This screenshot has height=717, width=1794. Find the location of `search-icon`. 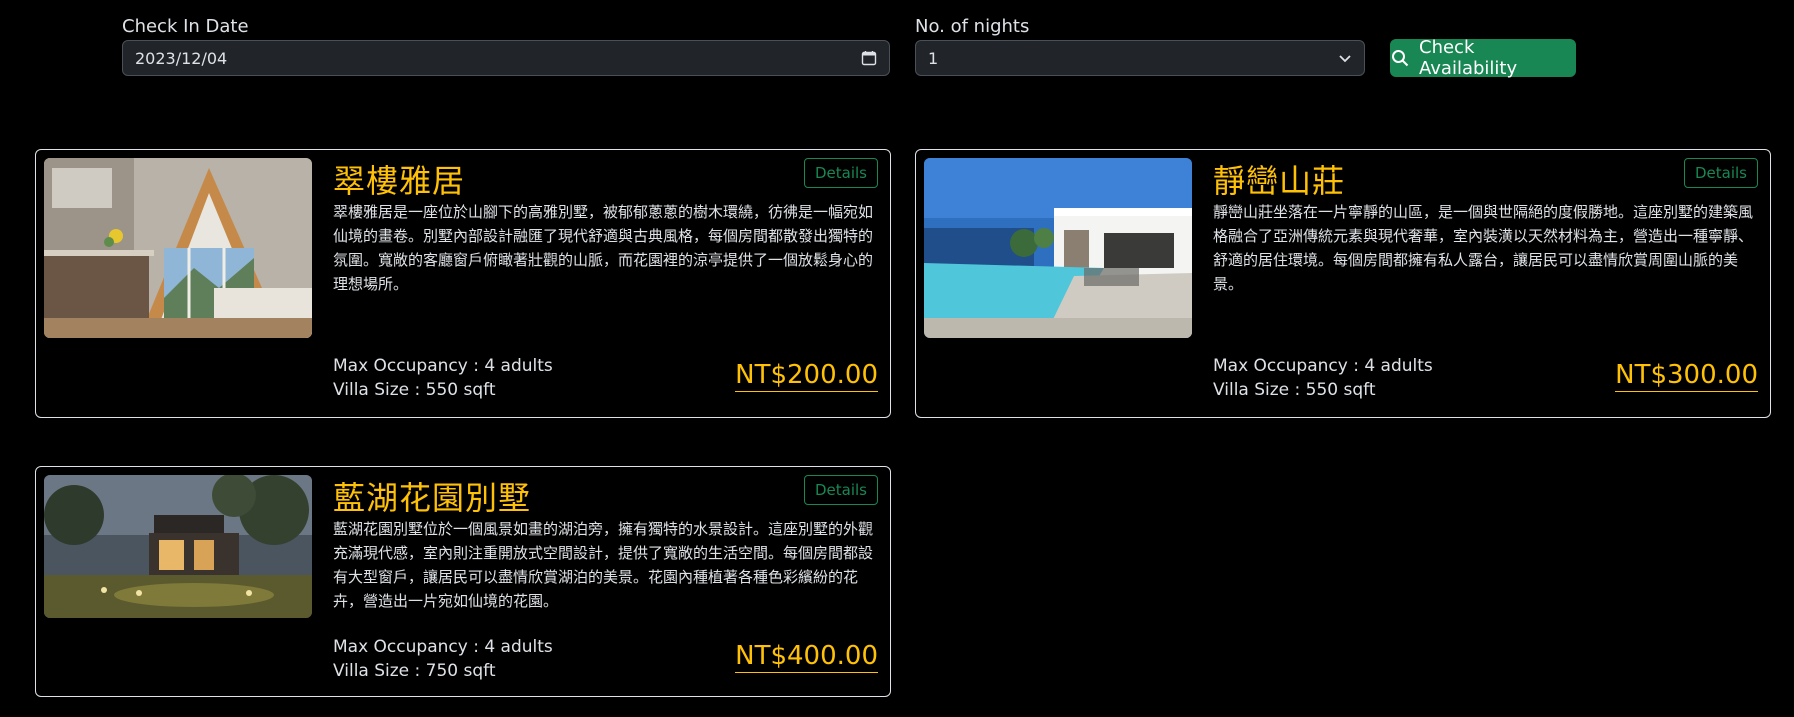

search-icon is located at coordinates (1400, 58).